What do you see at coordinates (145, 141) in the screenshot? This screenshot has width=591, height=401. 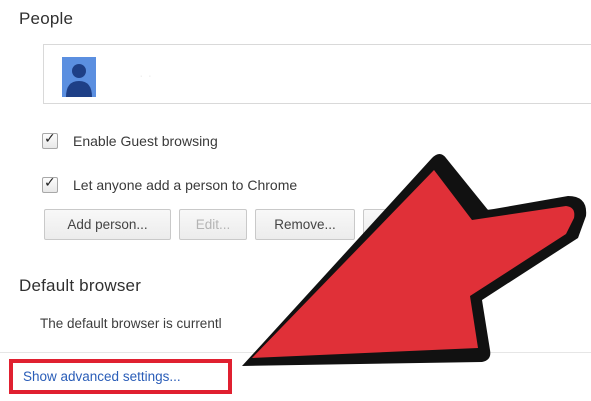 I see `enable-guest-label: Enable Guest browsing` at bounding box center [145, 141].